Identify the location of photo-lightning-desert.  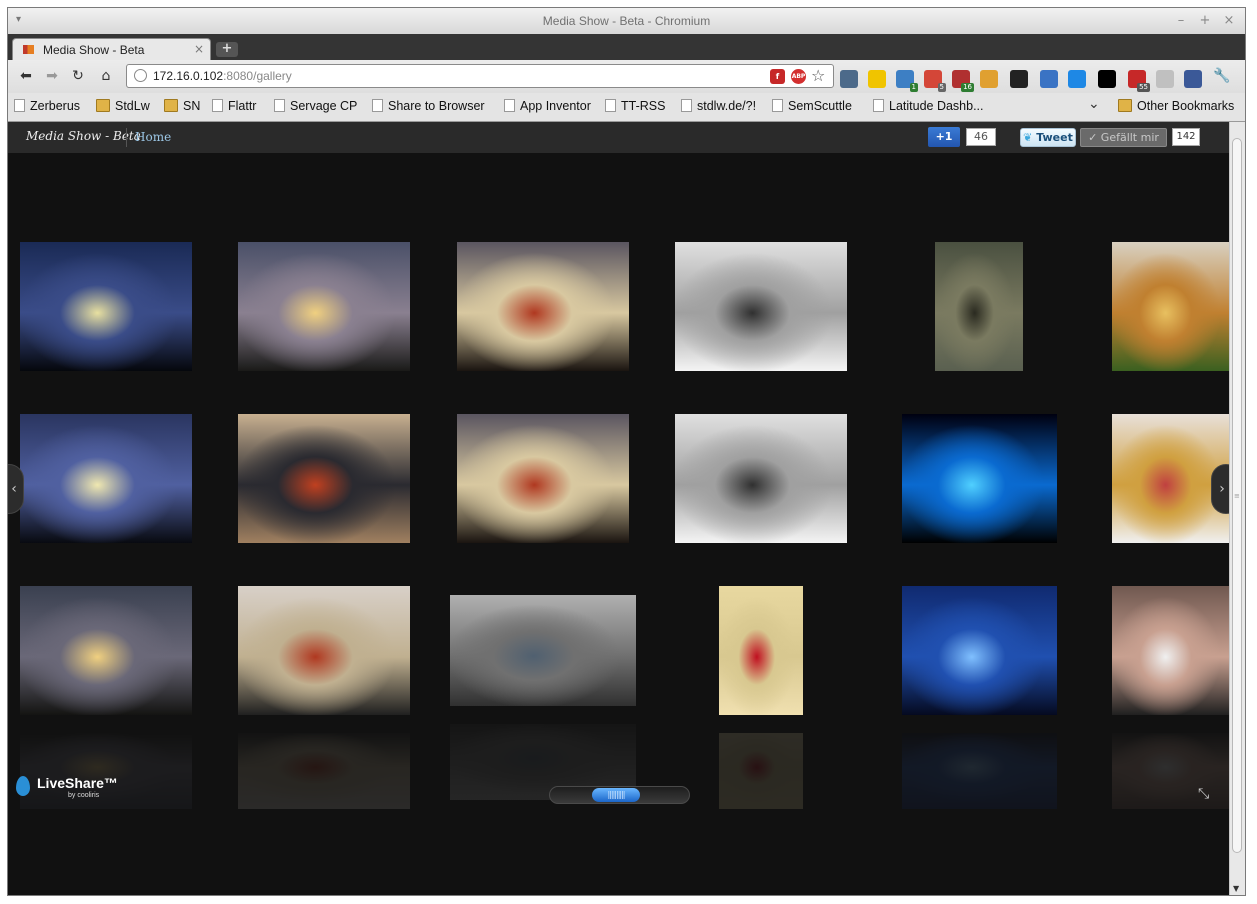
(979, 650).